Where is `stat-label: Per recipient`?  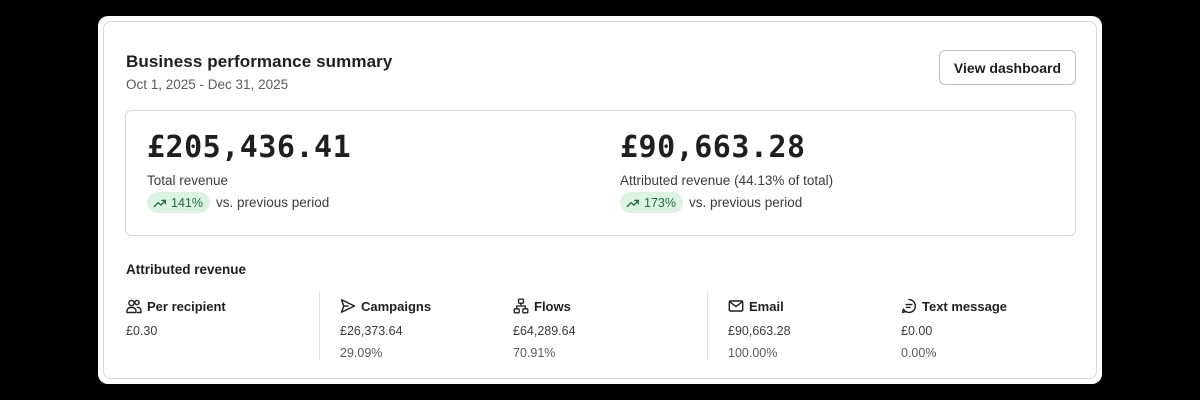
stat-label: Per recipient is located at coordinates (186, 306).